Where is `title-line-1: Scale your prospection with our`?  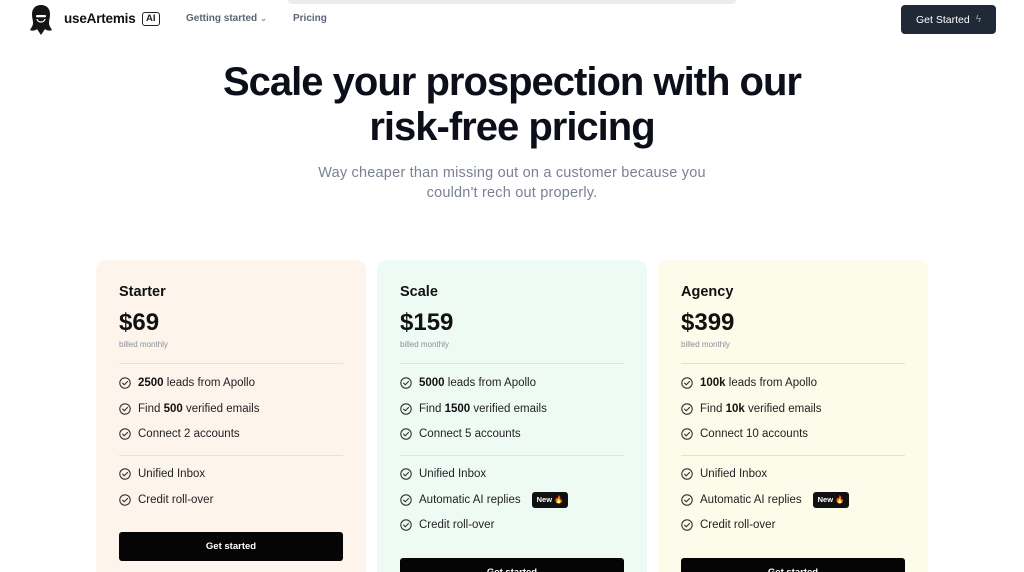 title-line-1: Scale your prospection with our is located at coordinates (512, 82).